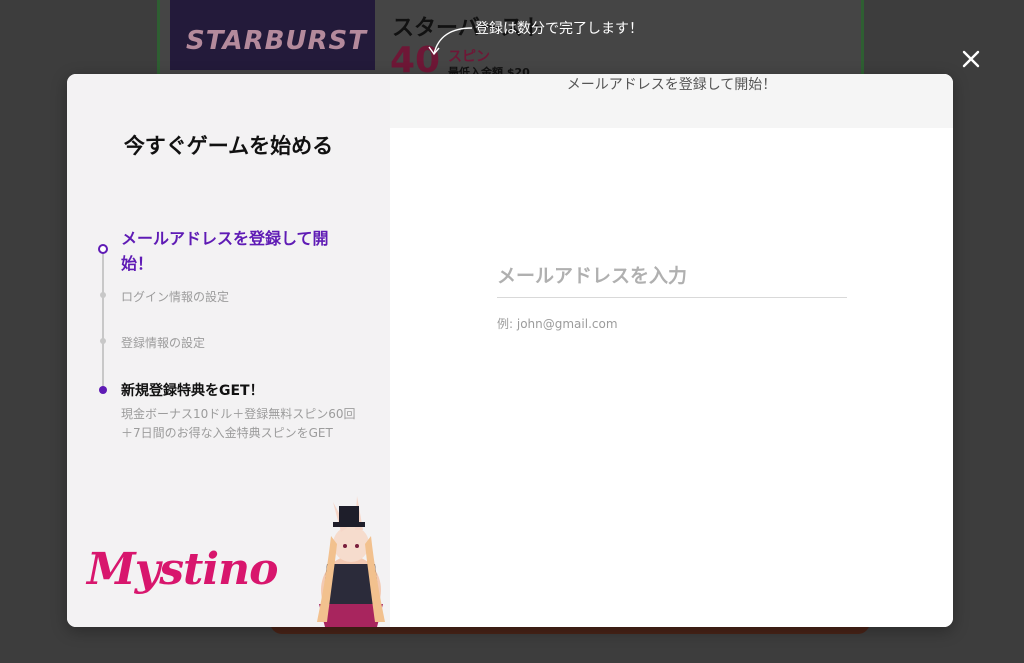 Image resolution: width=1024 pixels, height=663 pixels. Describe the element at coordinates (103, 390) in the screenshot. I see `step-indicator-bonus` at that location.